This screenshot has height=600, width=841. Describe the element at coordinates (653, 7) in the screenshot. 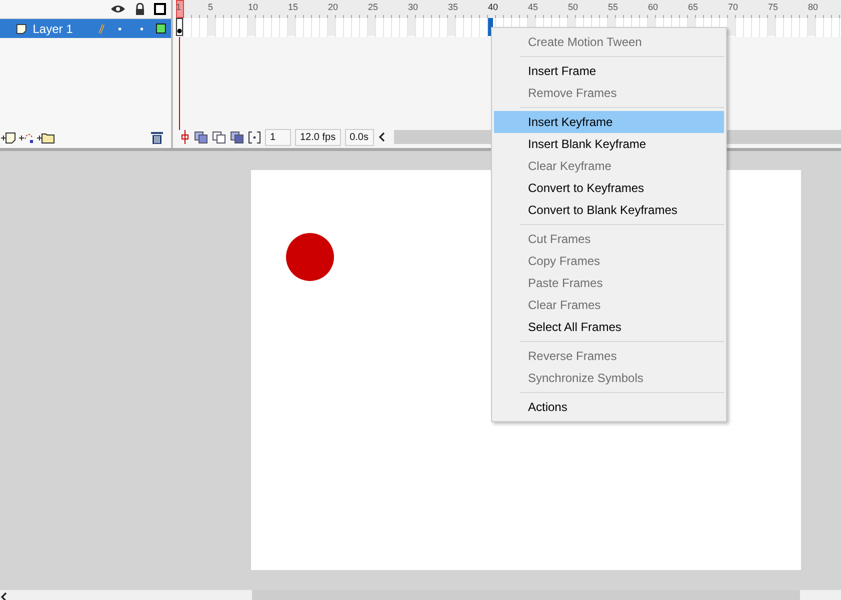

I see `frame-number: 60` at that location.